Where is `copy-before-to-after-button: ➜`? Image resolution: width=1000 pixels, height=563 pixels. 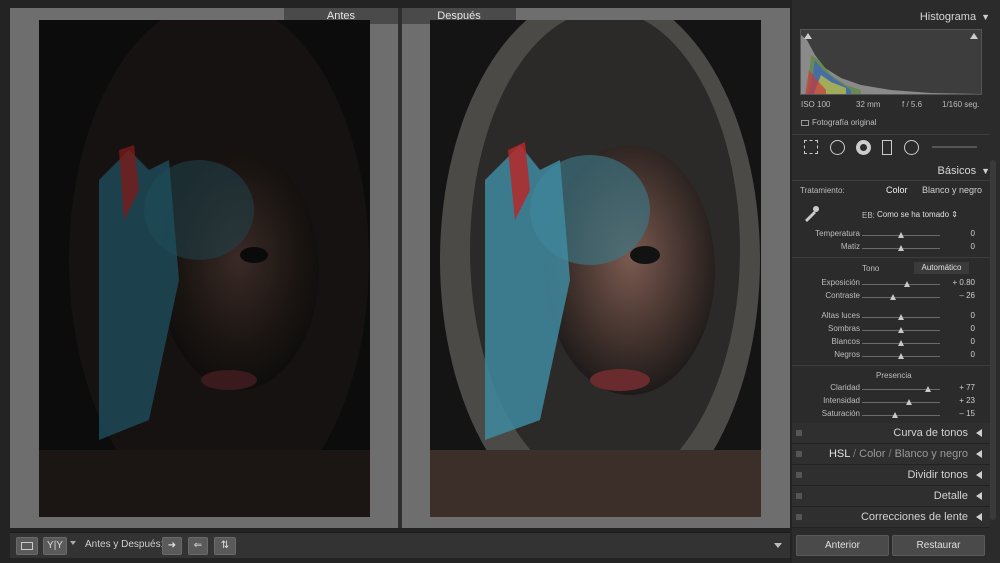
copy-before-to-after-button: ➜ is located at coordinates (172, 546).